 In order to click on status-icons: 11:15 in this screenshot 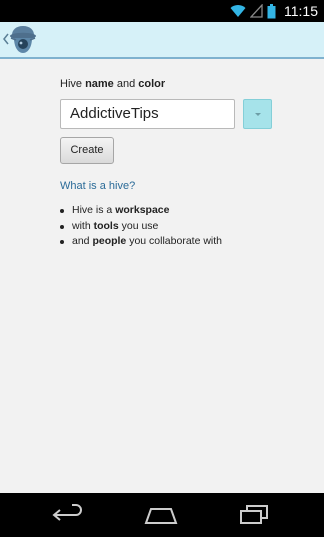, I will do `click(274, 11)`.